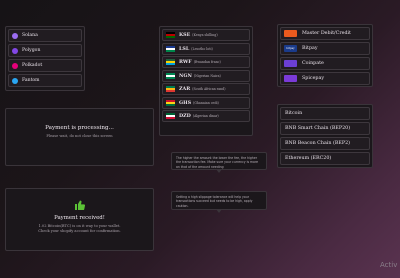  I want to click on currency-option: LSL (Lesotho loti), so click(206, 48).